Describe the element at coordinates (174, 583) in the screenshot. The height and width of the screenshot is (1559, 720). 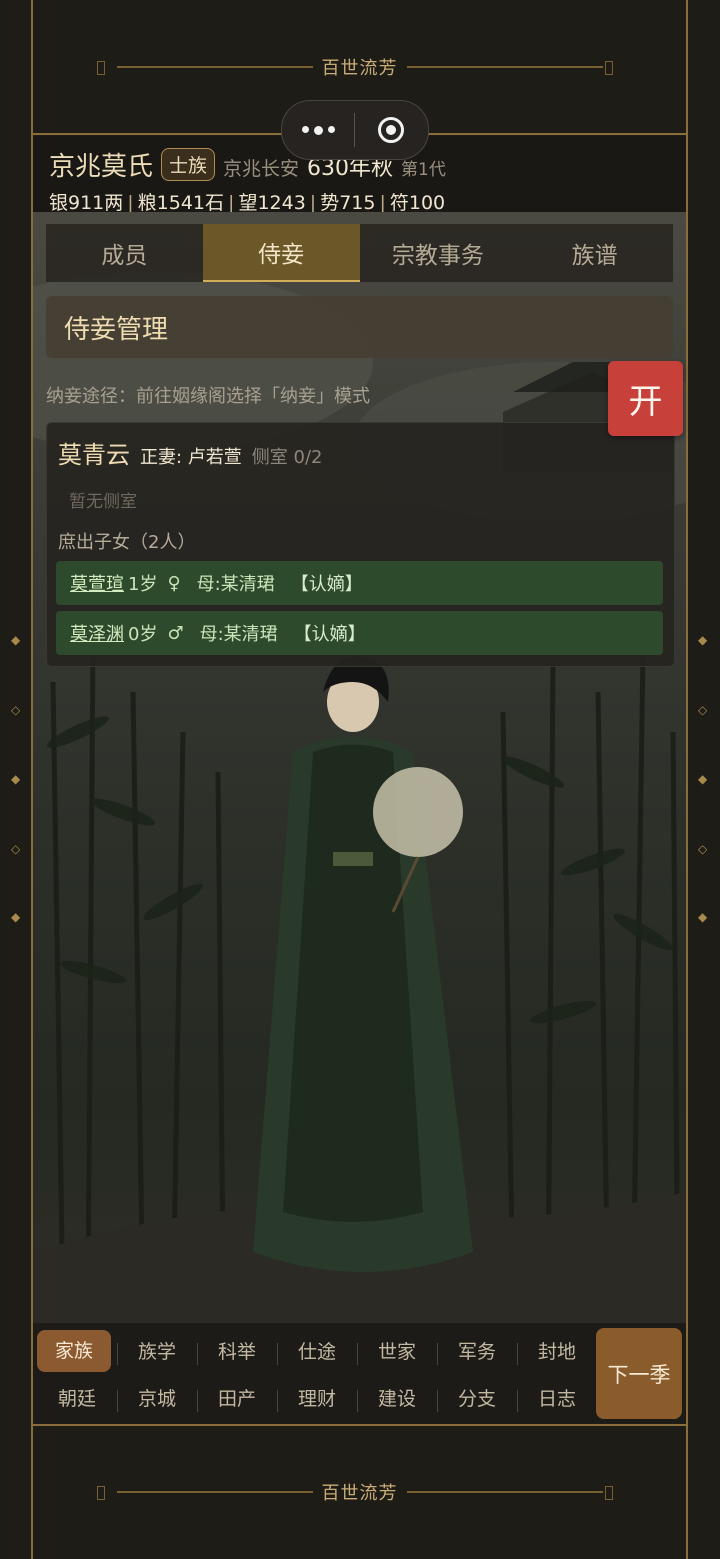
I see `female-icon: ♀` at that location.